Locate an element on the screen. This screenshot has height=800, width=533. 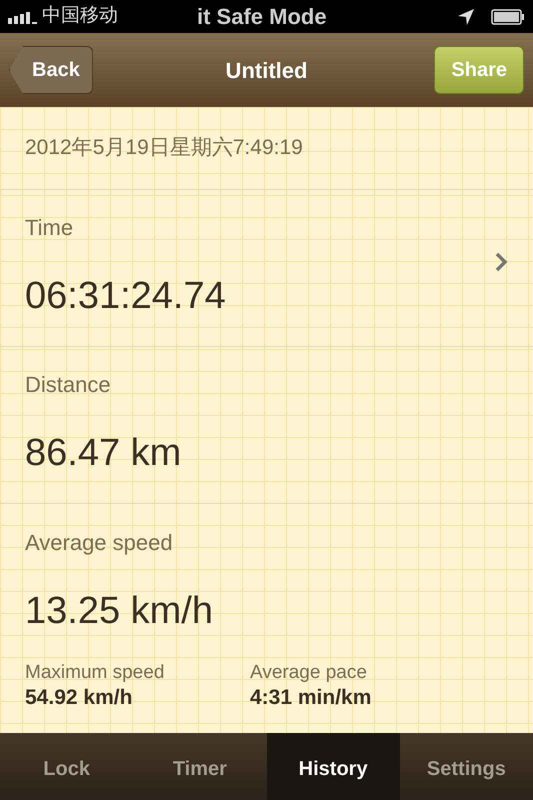
battery-icon is located at coordinates (508, 16).